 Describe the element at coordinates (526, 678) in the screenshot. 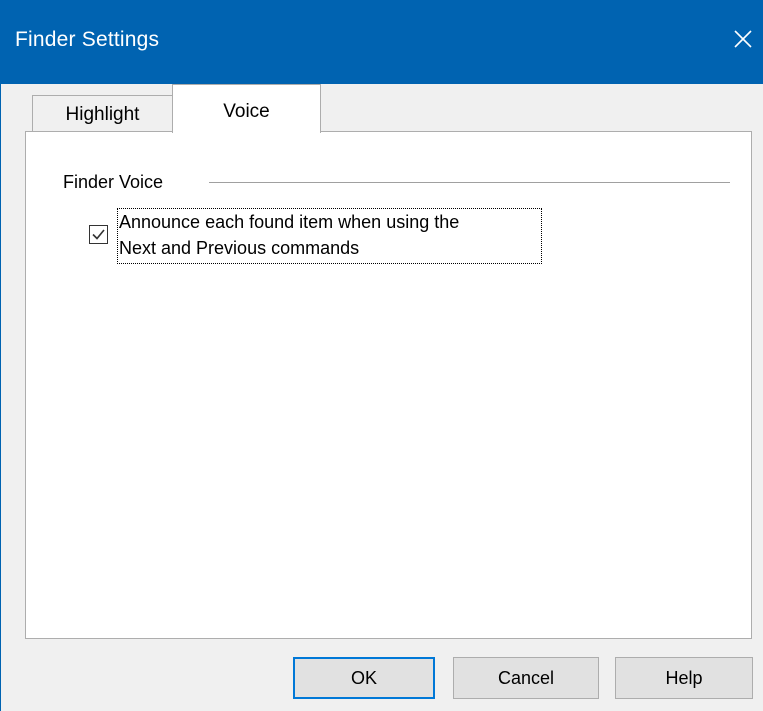

I see `cancel-button: Cancel` at that location.